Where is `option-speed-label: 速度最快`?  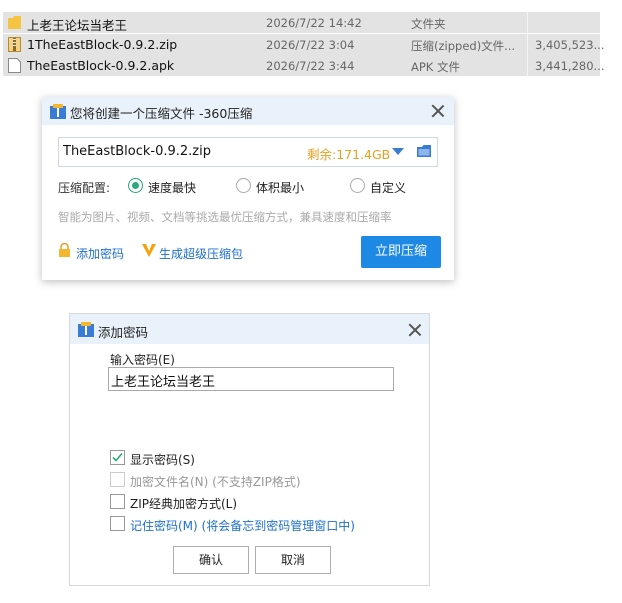 option-speed-label: 速度最快 is located at coordinates (172, 188).